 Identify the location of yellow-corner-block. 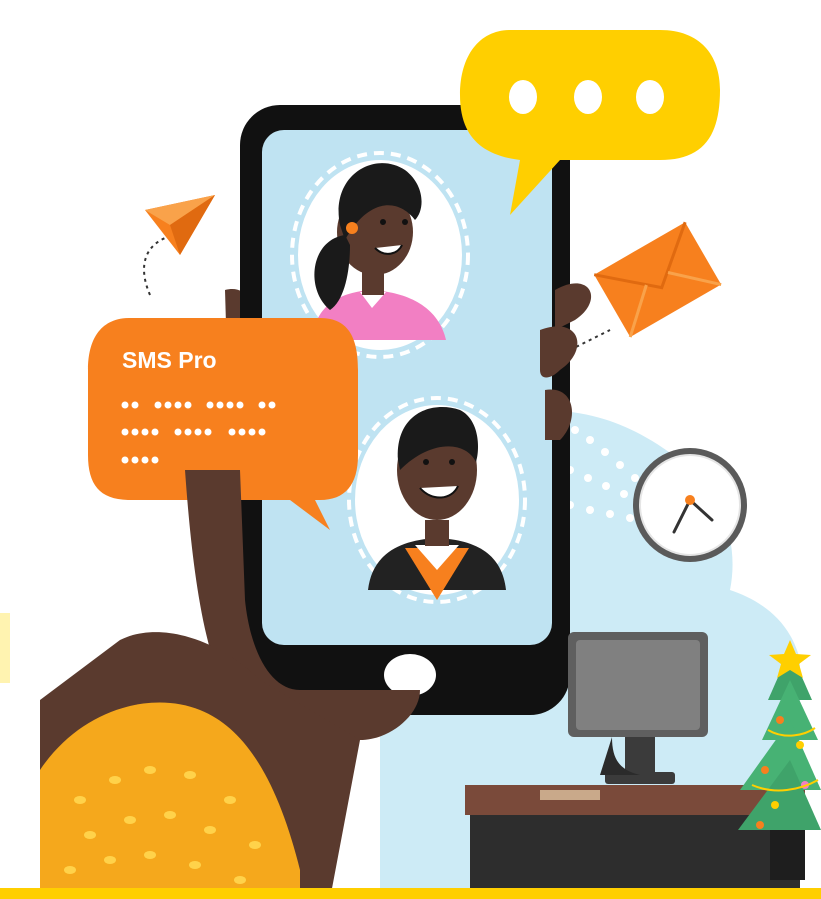
(5, 648).